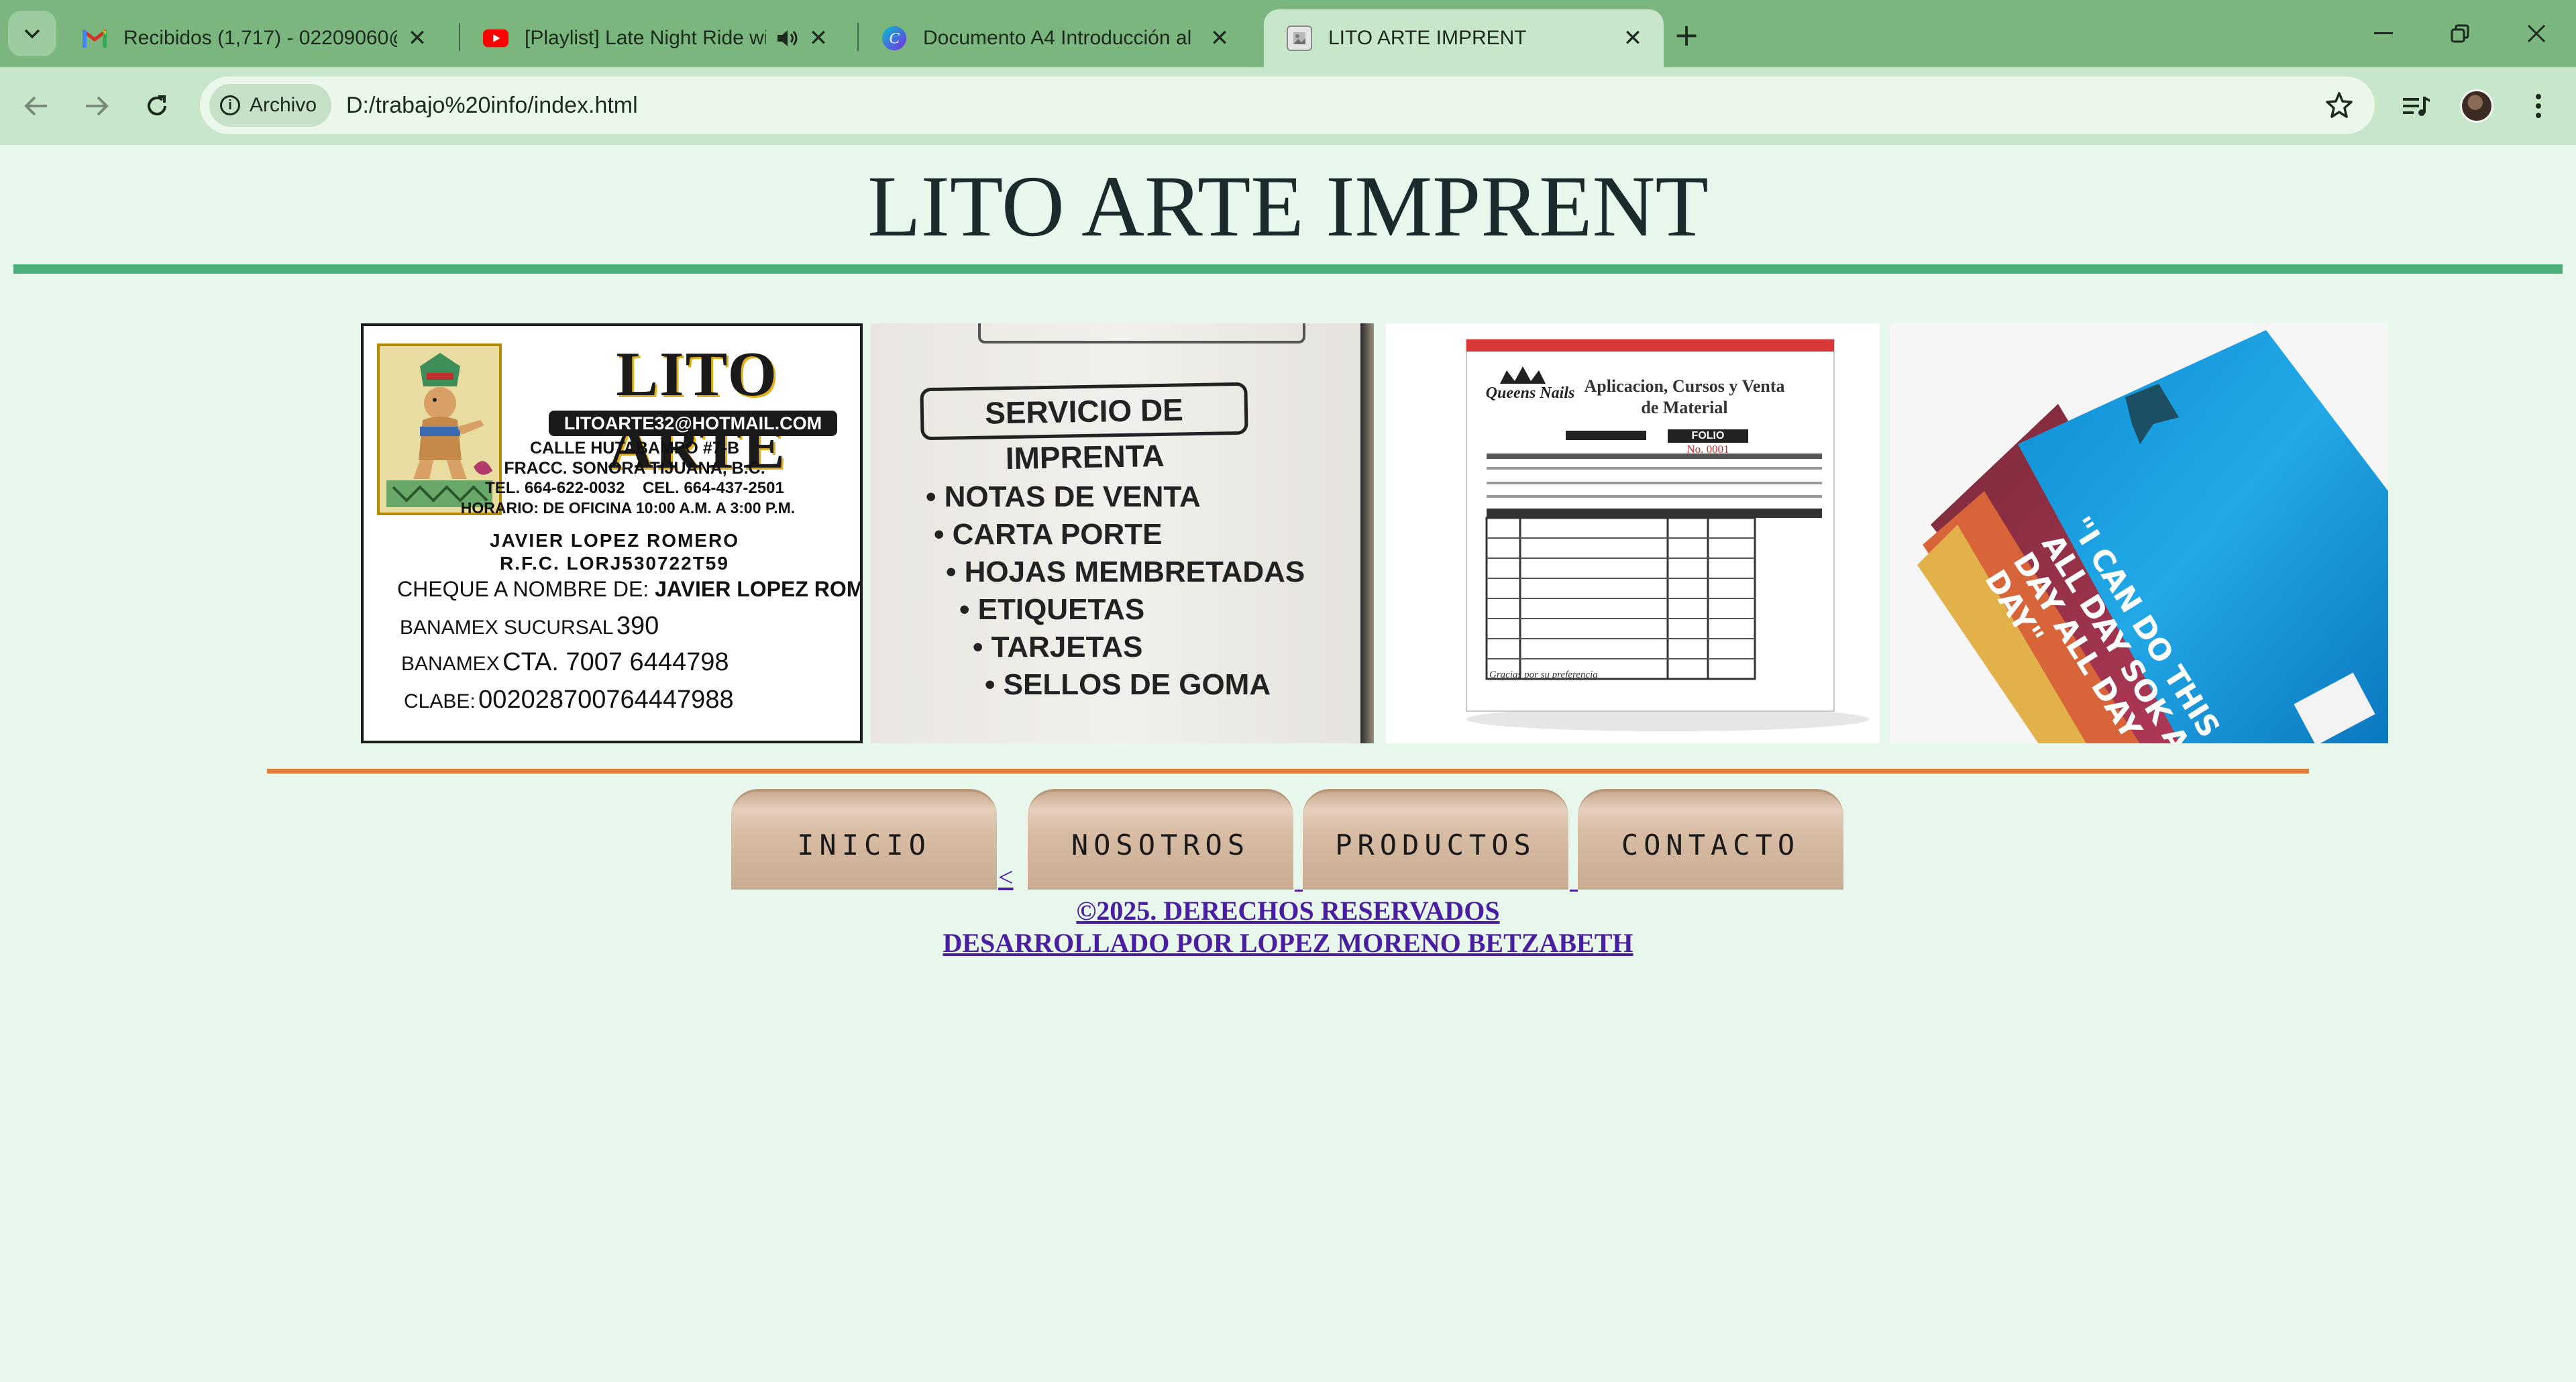  What do you see at coordinates (1006, 877) in the screenshot?
I see `nav-stray-link: <` at bounding box center [1006, 877].